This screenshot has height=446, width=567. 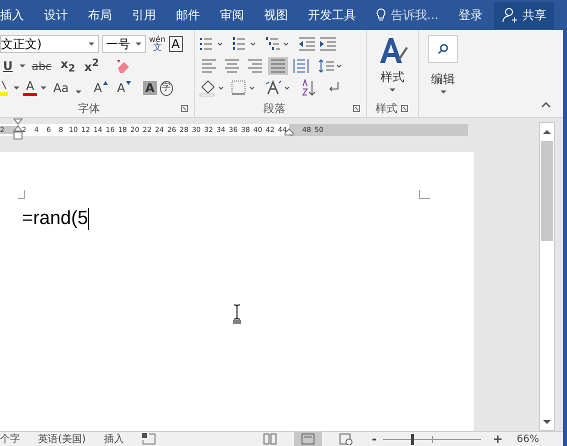 I want to click on subscript-button: x$_{2}$, so click(x=68, y=66).